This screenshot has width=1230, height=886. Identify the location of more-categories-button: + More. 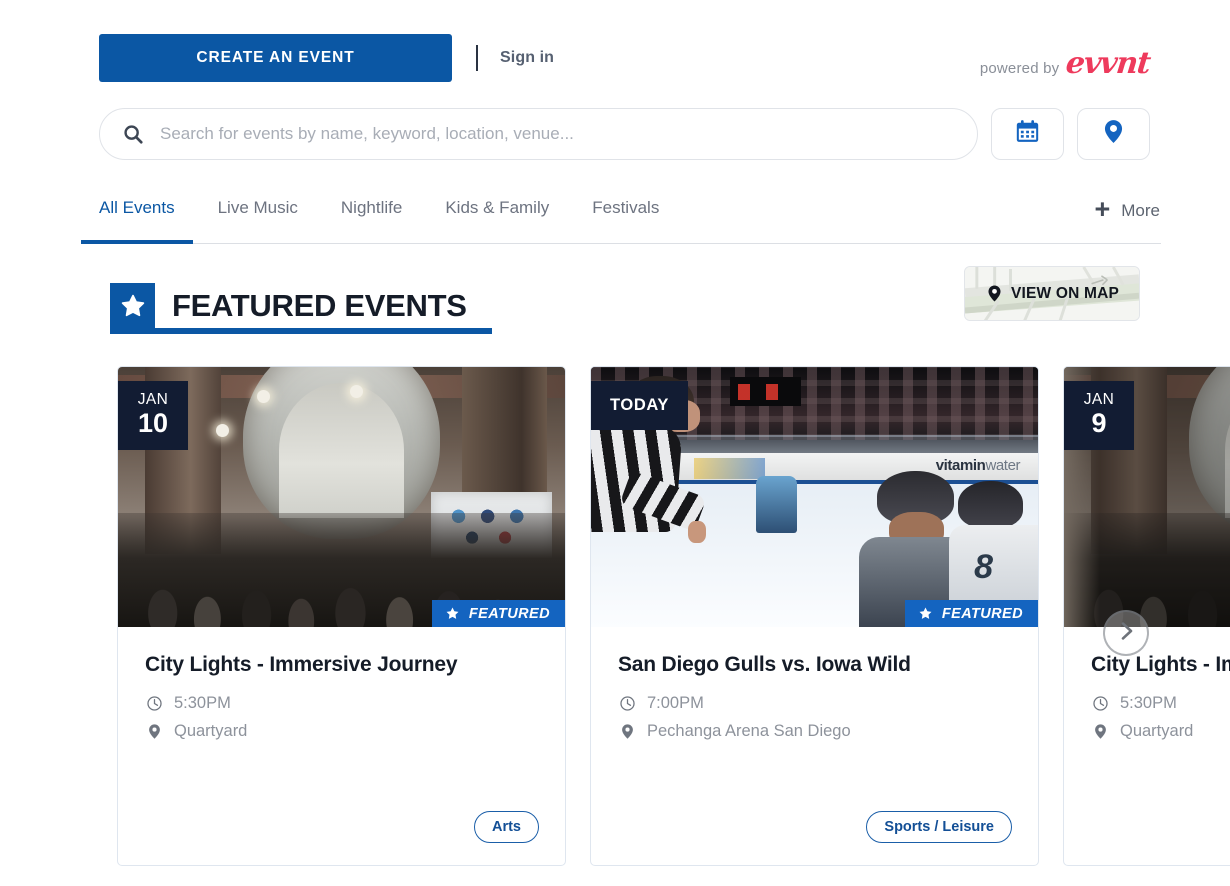
(1127, 211).